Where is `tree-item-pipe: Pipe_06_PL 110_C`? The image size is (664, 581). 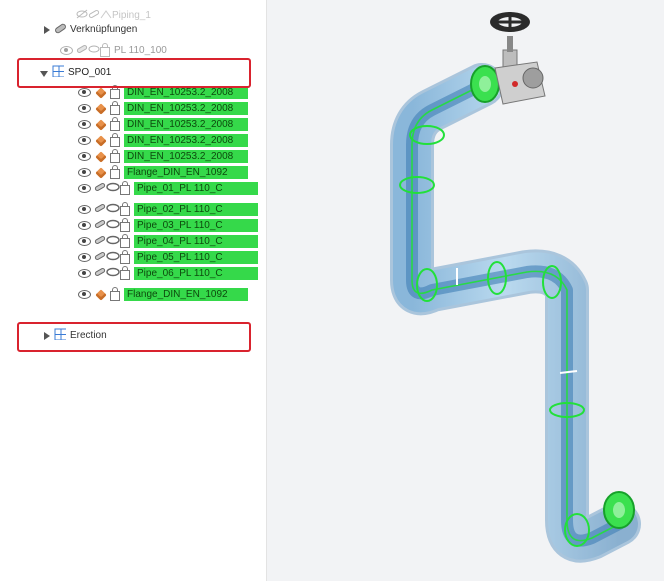
tree-item-pipe: Pipe_06_PL 110_C is located at coordinates (168, 273).